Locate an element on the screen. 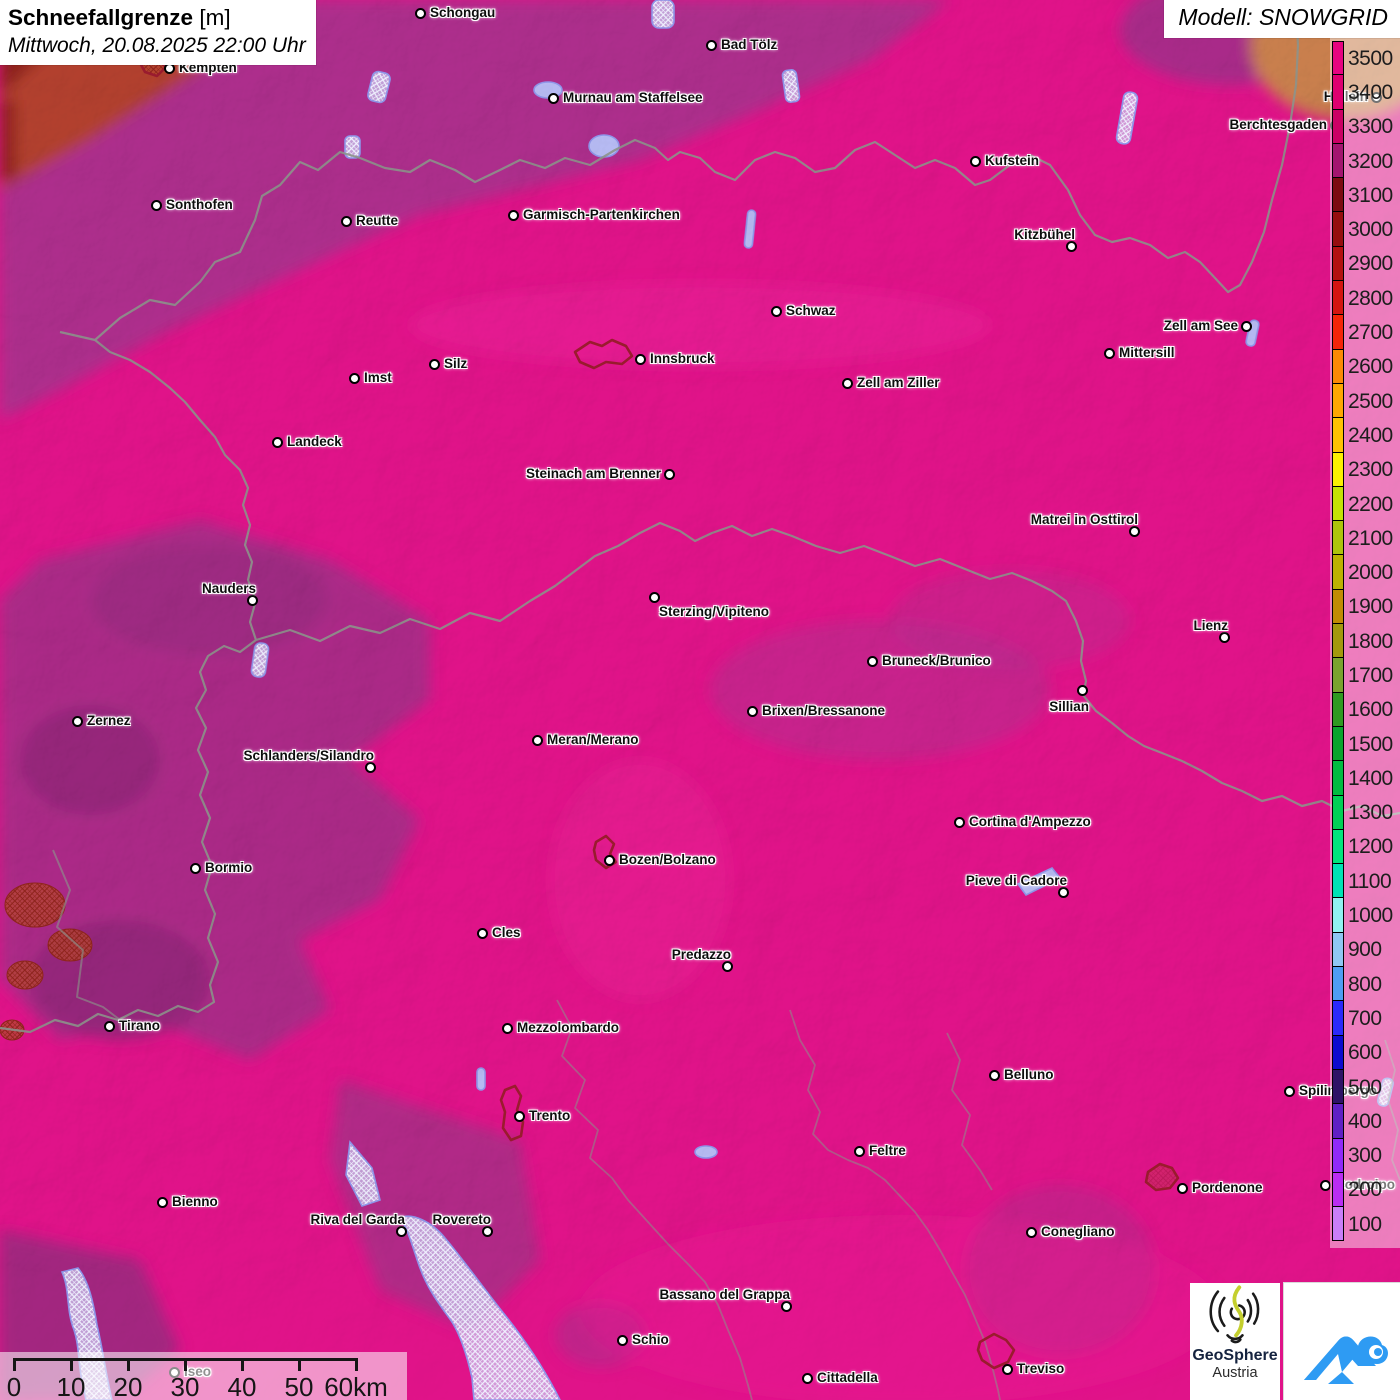  city-label: Sterzing/Vipiteno is located at coordinates (714, 611).